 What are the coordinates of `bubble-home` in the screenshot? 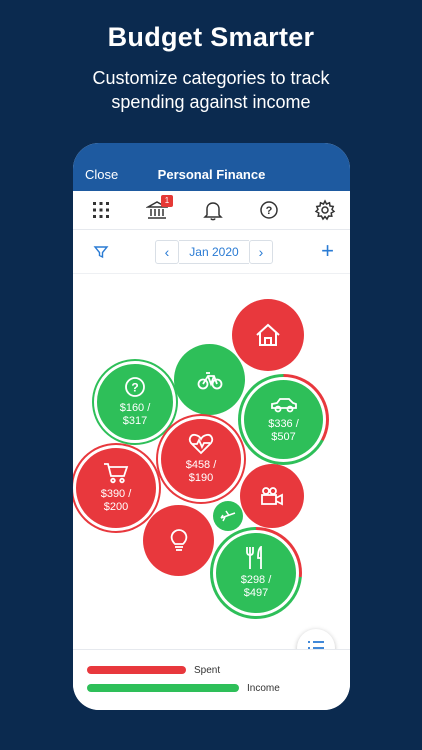 It's located at (268, 335).